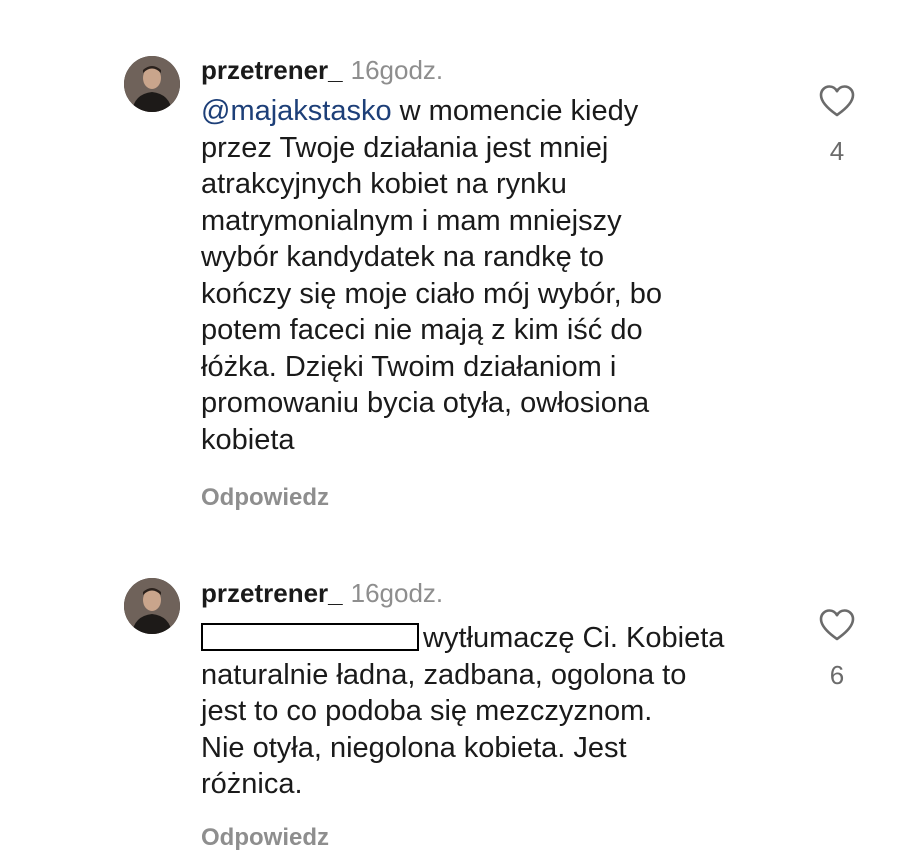 The height and width of the screenshot is (856, 900). What do you see at coordinates (422, 330) in the screenshot?
I see `comment-line: potem faceci nie mają z kim iść do` at bounding box center [422, 330].